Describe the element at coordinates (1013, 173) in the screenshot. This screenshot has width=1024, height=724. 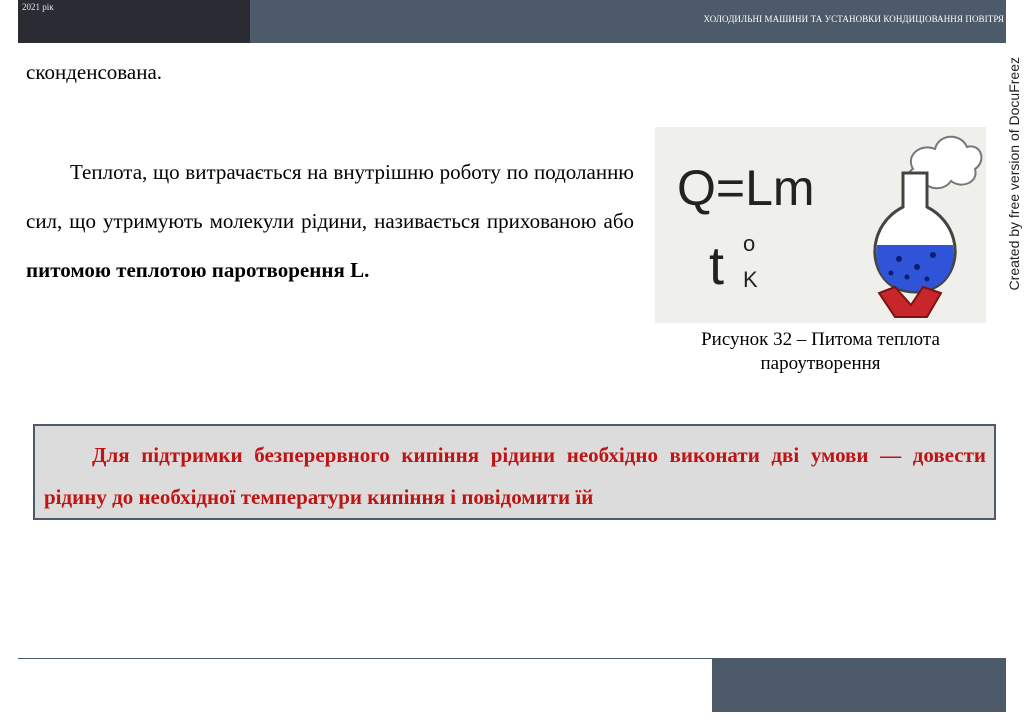
I see `watermark-text: Created by free version of DocuFreez` at that location.